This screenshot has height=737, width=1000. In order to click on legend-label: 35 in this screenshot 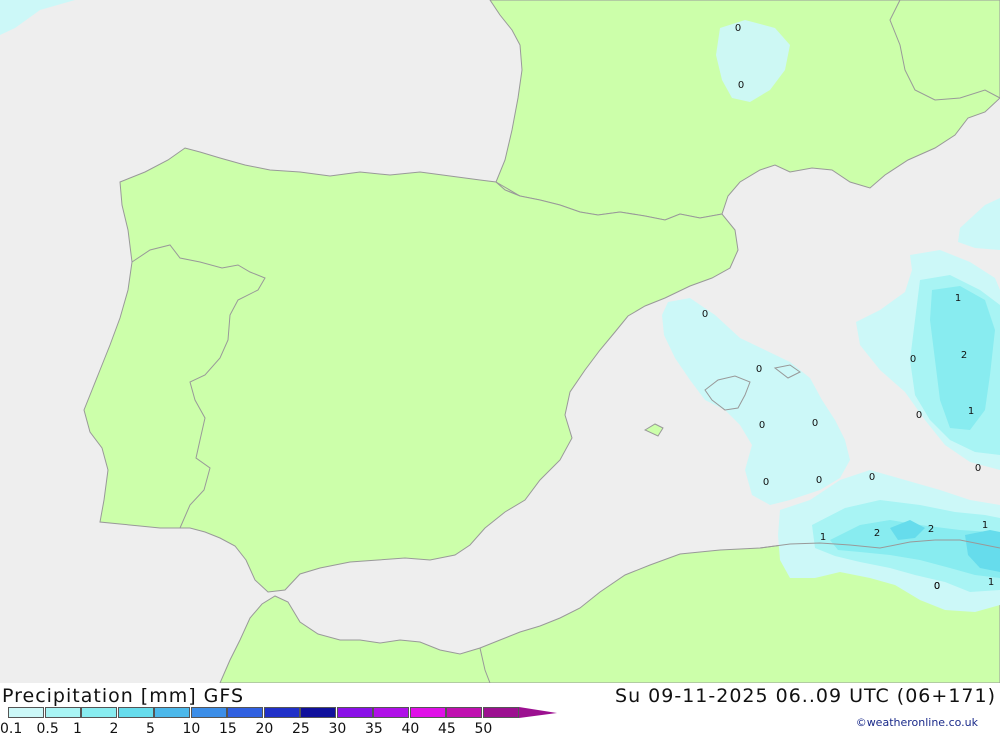, I will do `click(374, 729)`.